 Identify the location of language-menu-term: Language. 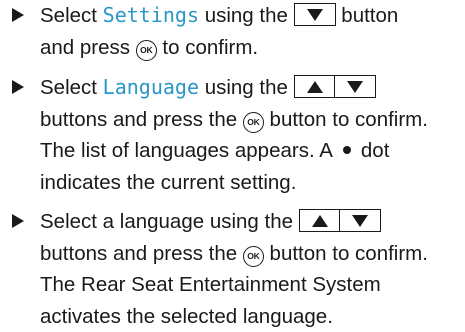
(150, 87).